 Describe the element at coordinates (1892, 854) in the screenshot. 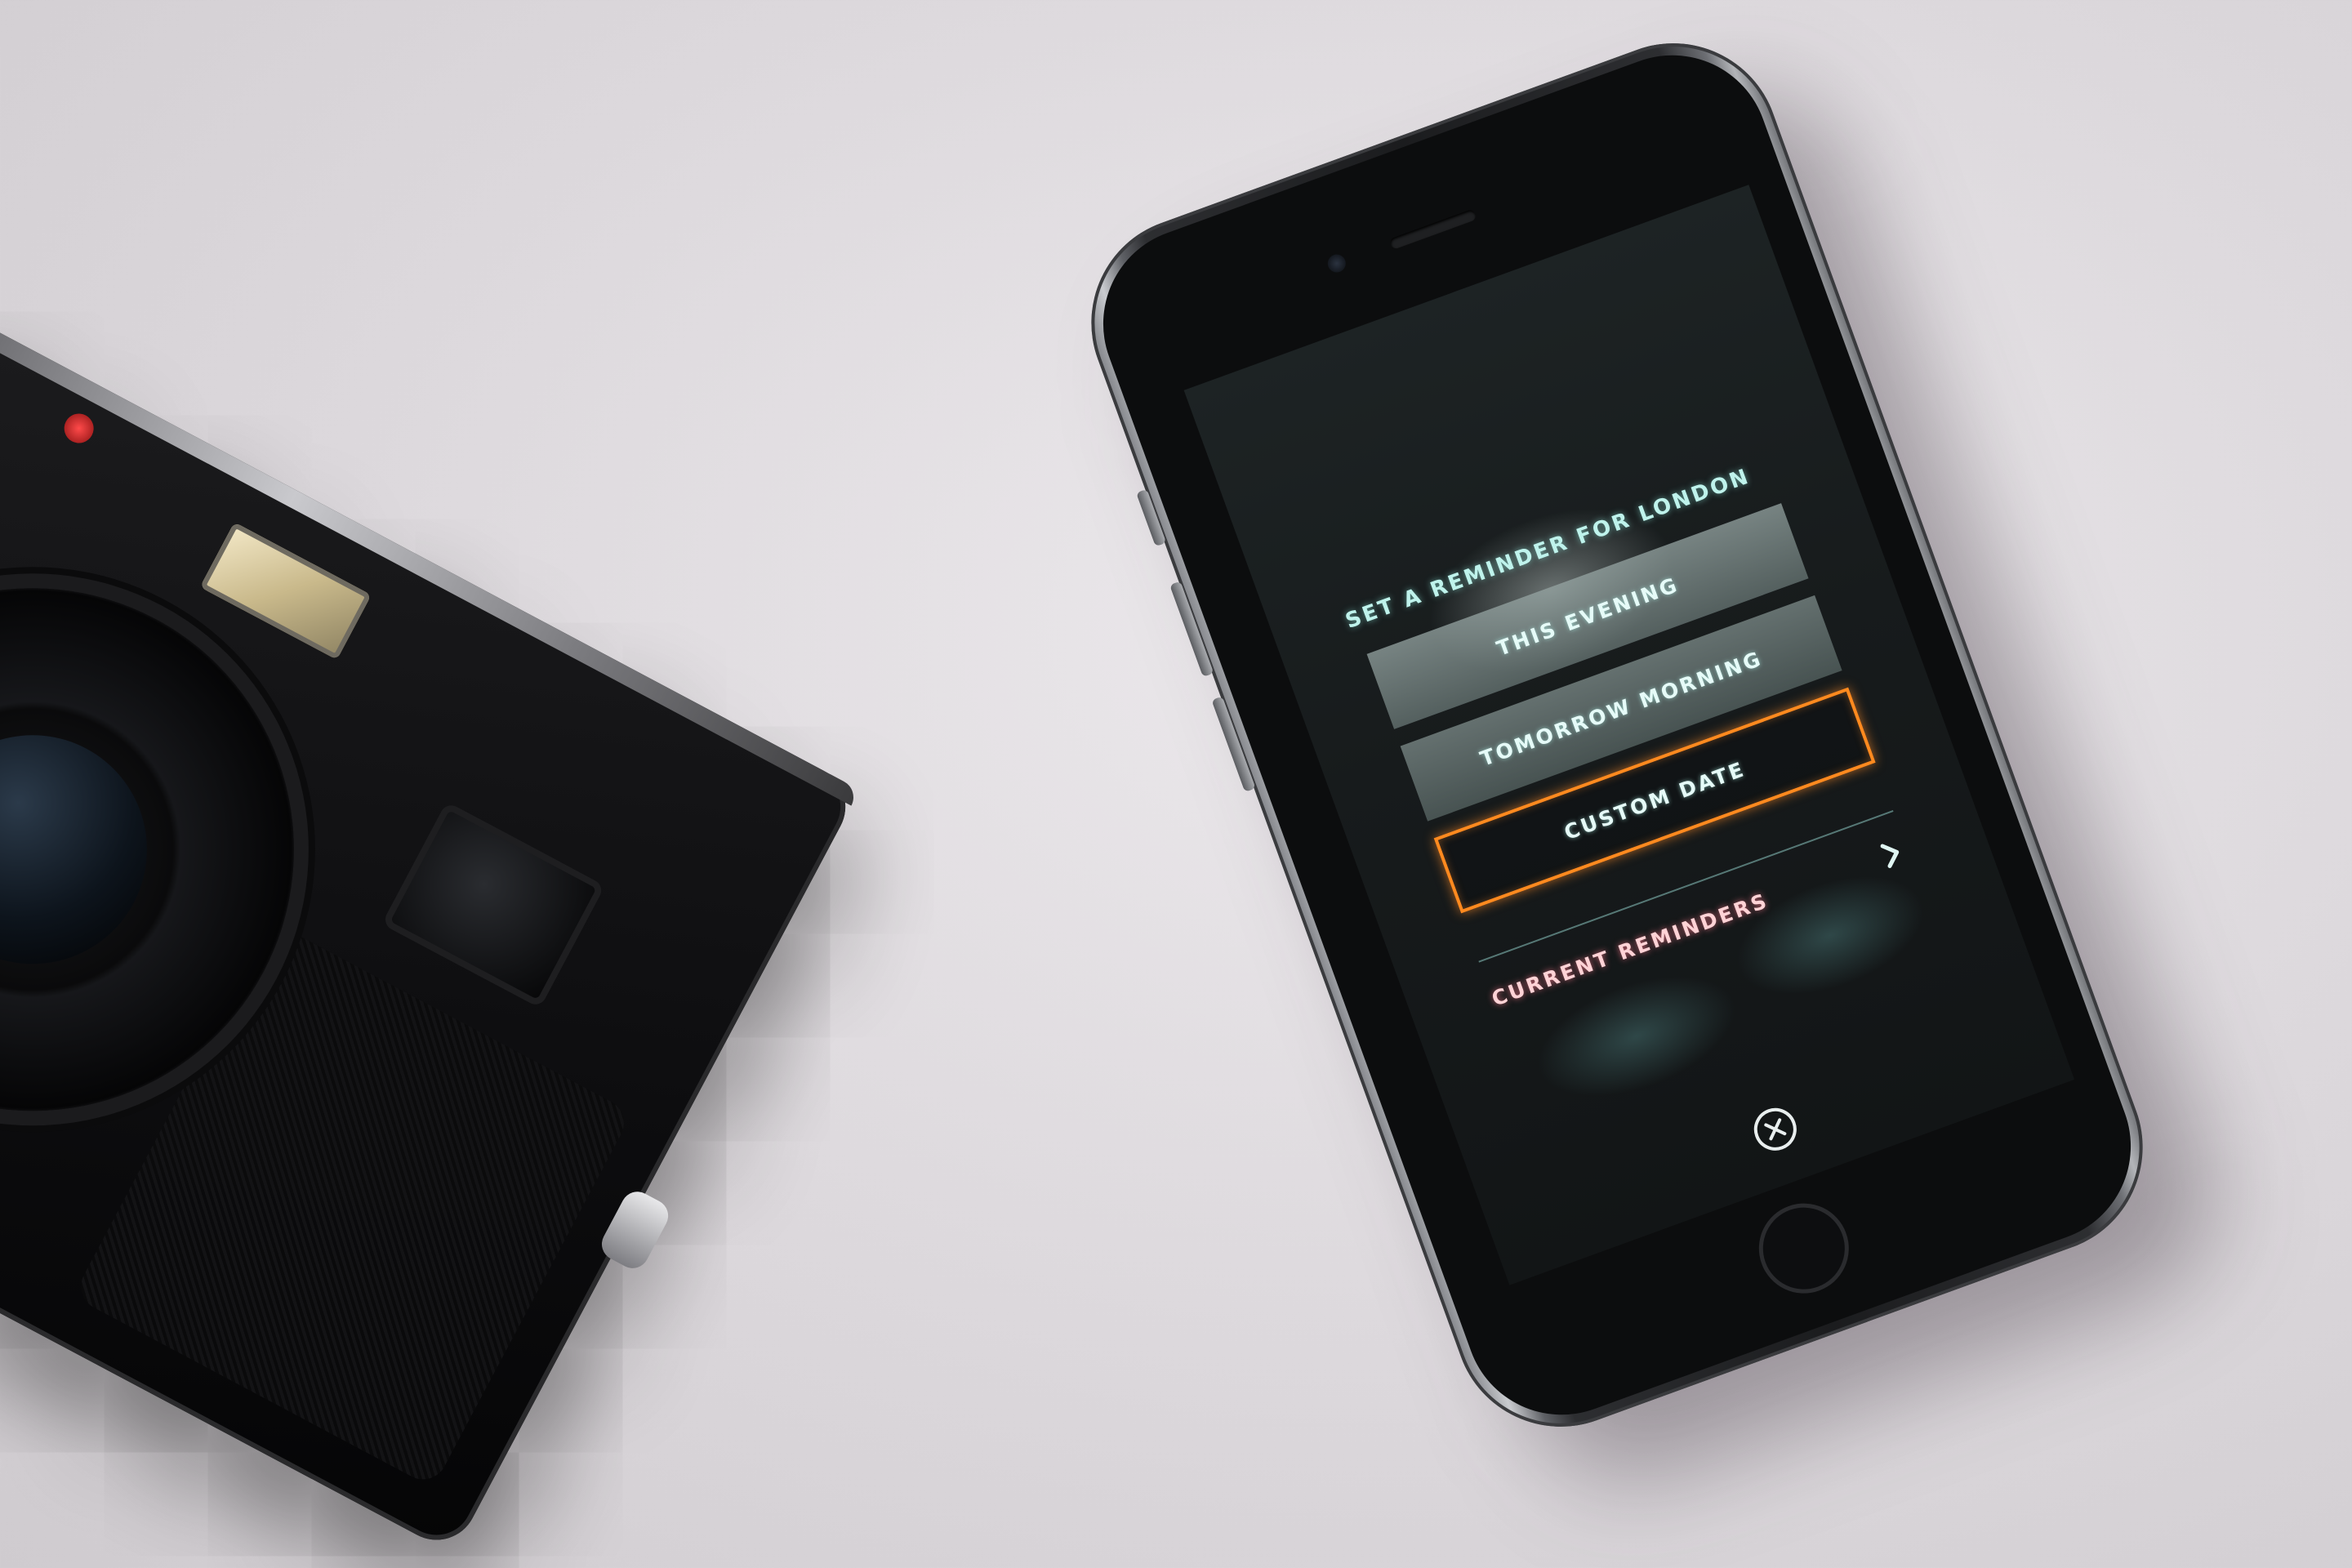

I see `chevron-right-icon` at that location.